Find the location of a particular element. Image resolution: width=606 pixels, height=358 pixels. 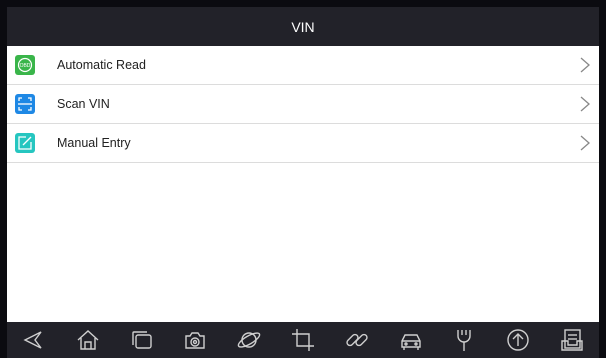

page-title: VIN is located at coordinates (303, 26).